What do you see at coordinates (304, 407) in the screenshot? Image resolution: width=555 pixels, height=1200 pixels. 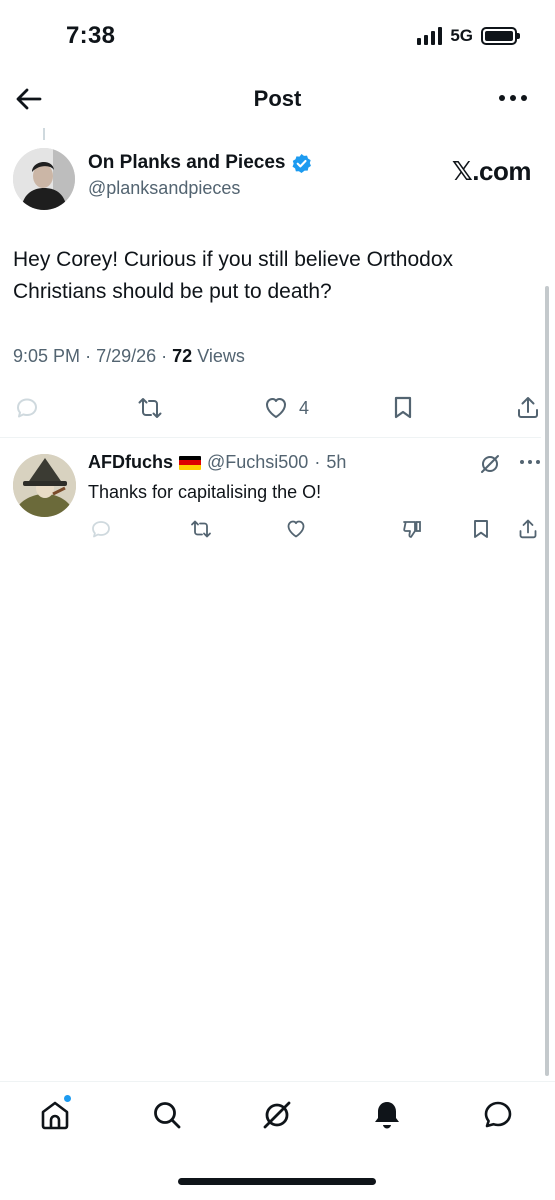 I see `like-count: 4` at bounding box center [304, 407].